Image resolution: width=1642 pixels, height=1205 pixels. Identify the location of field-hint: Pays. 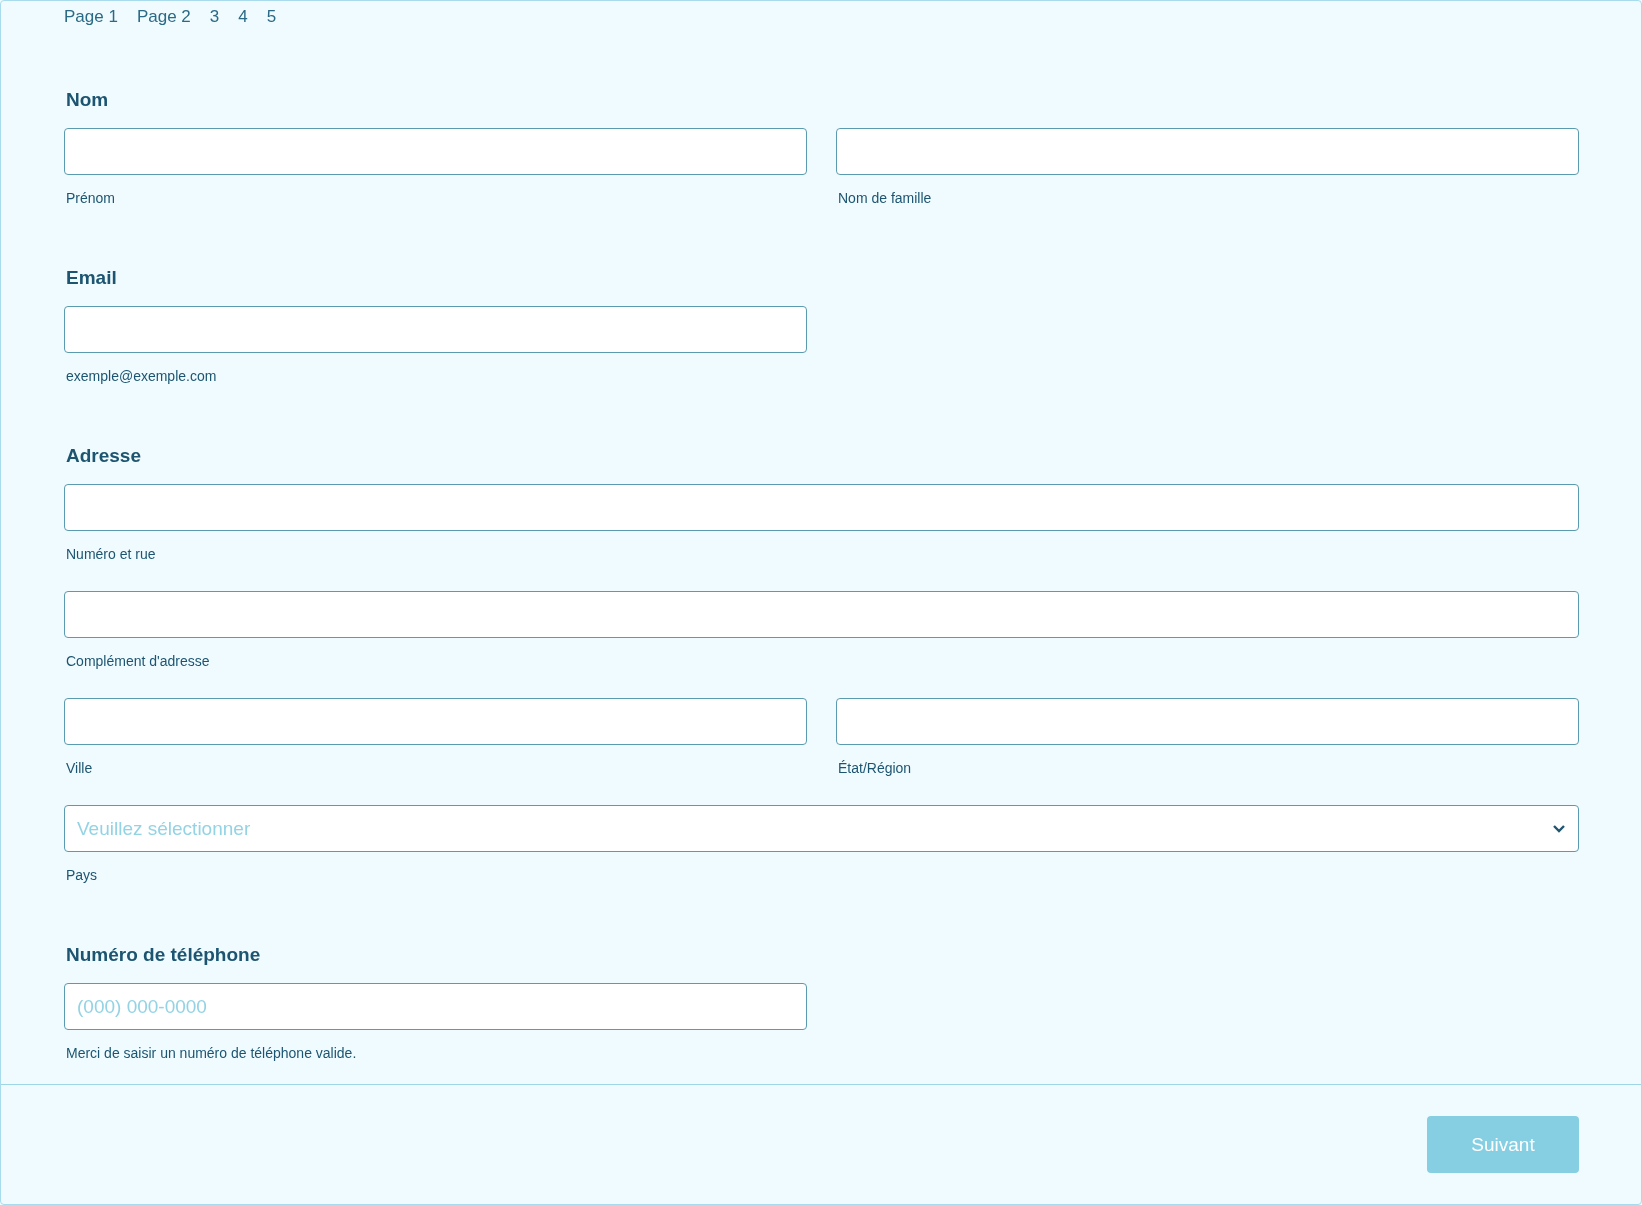
(82, 875).